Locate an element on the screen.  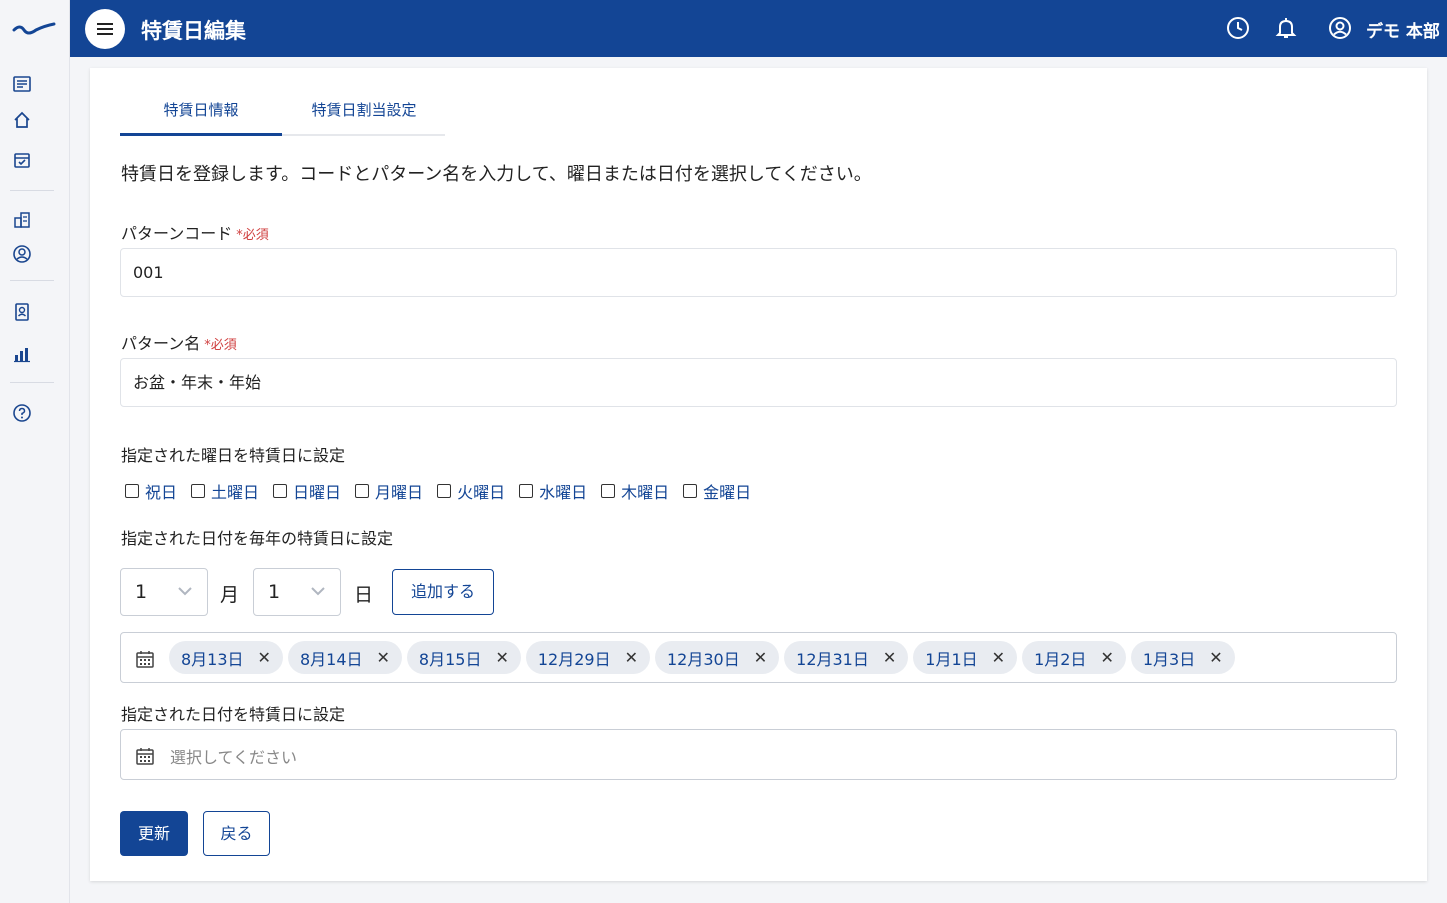
back-button: 戻る is located at coordinates (236, 833).